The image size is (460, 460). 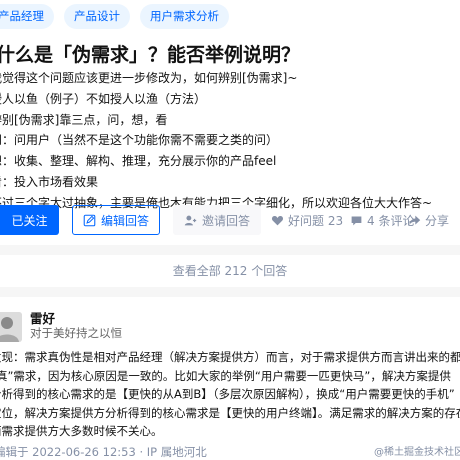 What do you see at coordinates (356, 220) in the screenshot?
I see `comment-icon` at bounding box center [356, 220].